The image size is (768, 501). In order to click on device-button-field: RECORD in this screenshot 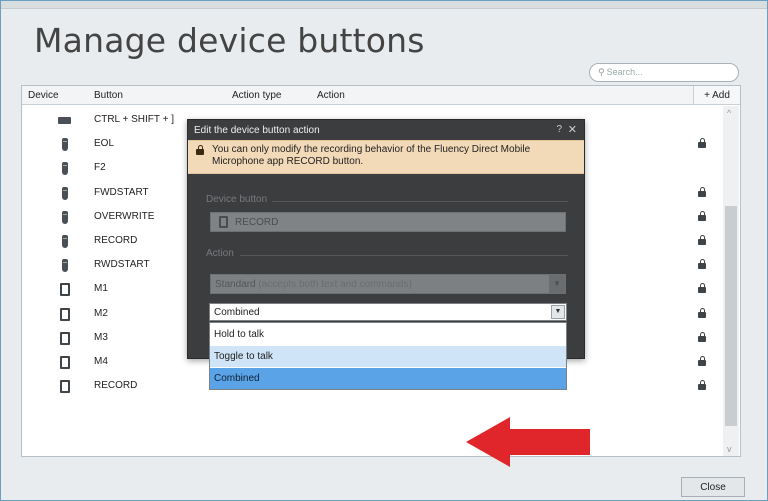, I will do `click(388, 222)`.